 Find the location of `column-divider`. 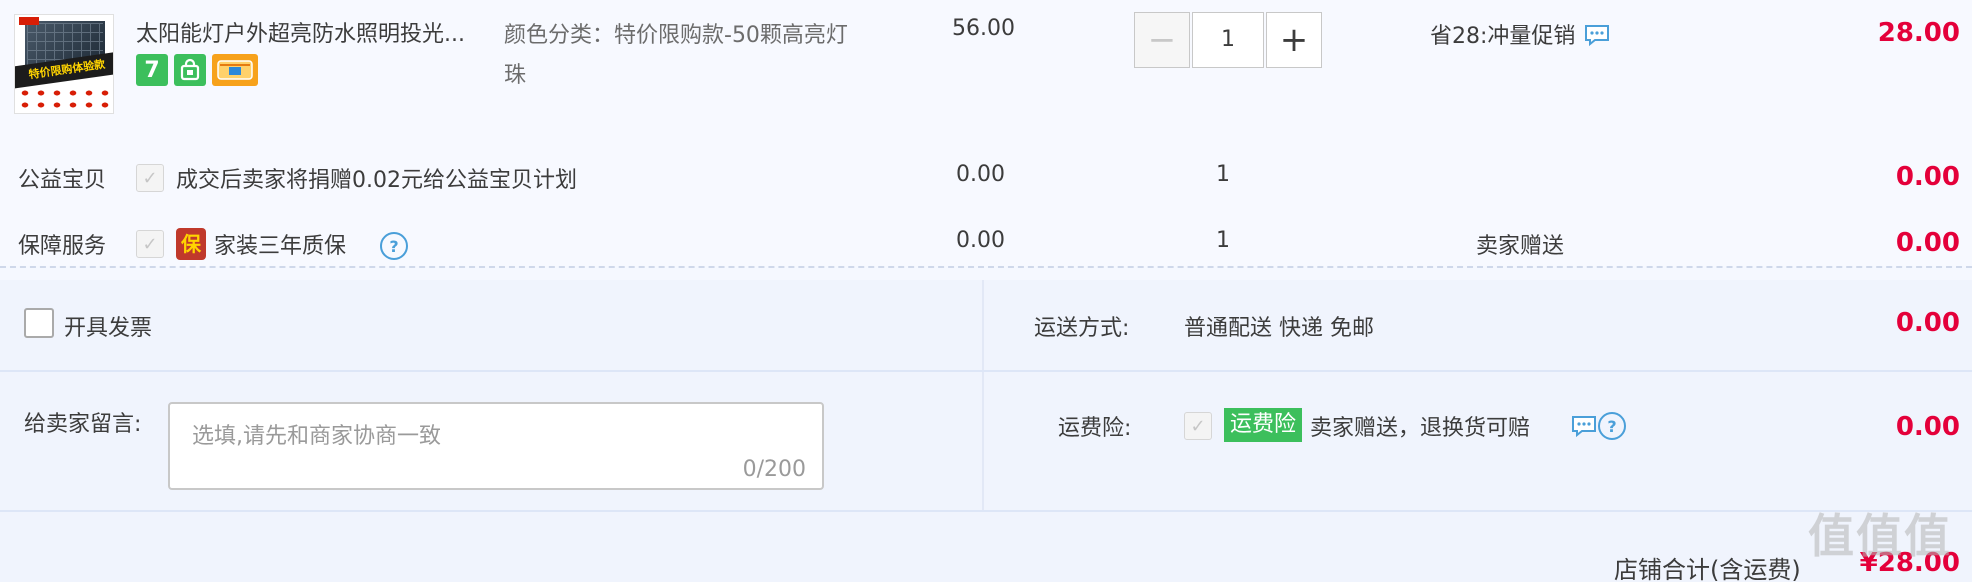

column-divider is located at coordinates (983, 396).